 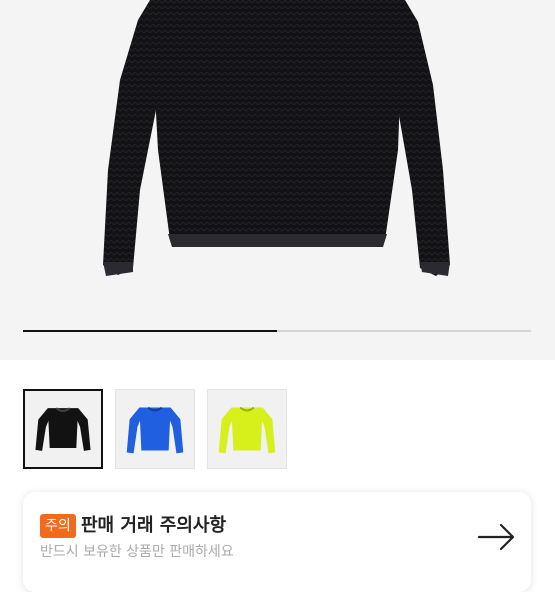 I want to click on thumbnail-blue-sweater, so click(x=155, y=429).